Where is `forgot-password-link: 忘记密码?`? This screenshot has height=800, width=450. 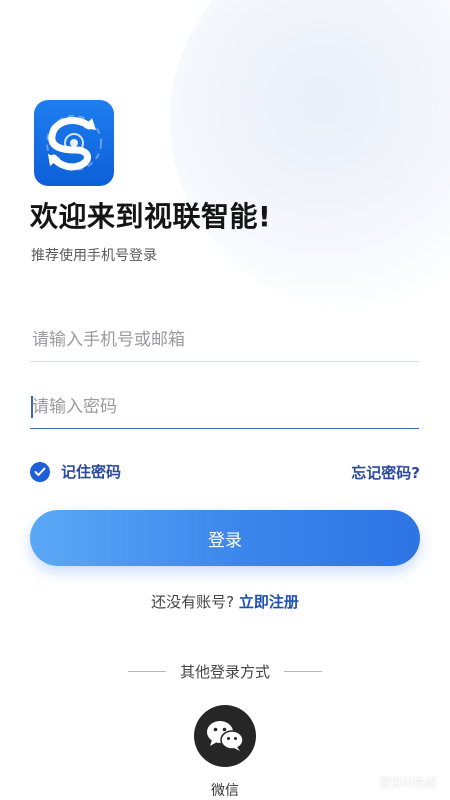
forgot-password-link: 忘记密码? is located at coordinates (385, 472).